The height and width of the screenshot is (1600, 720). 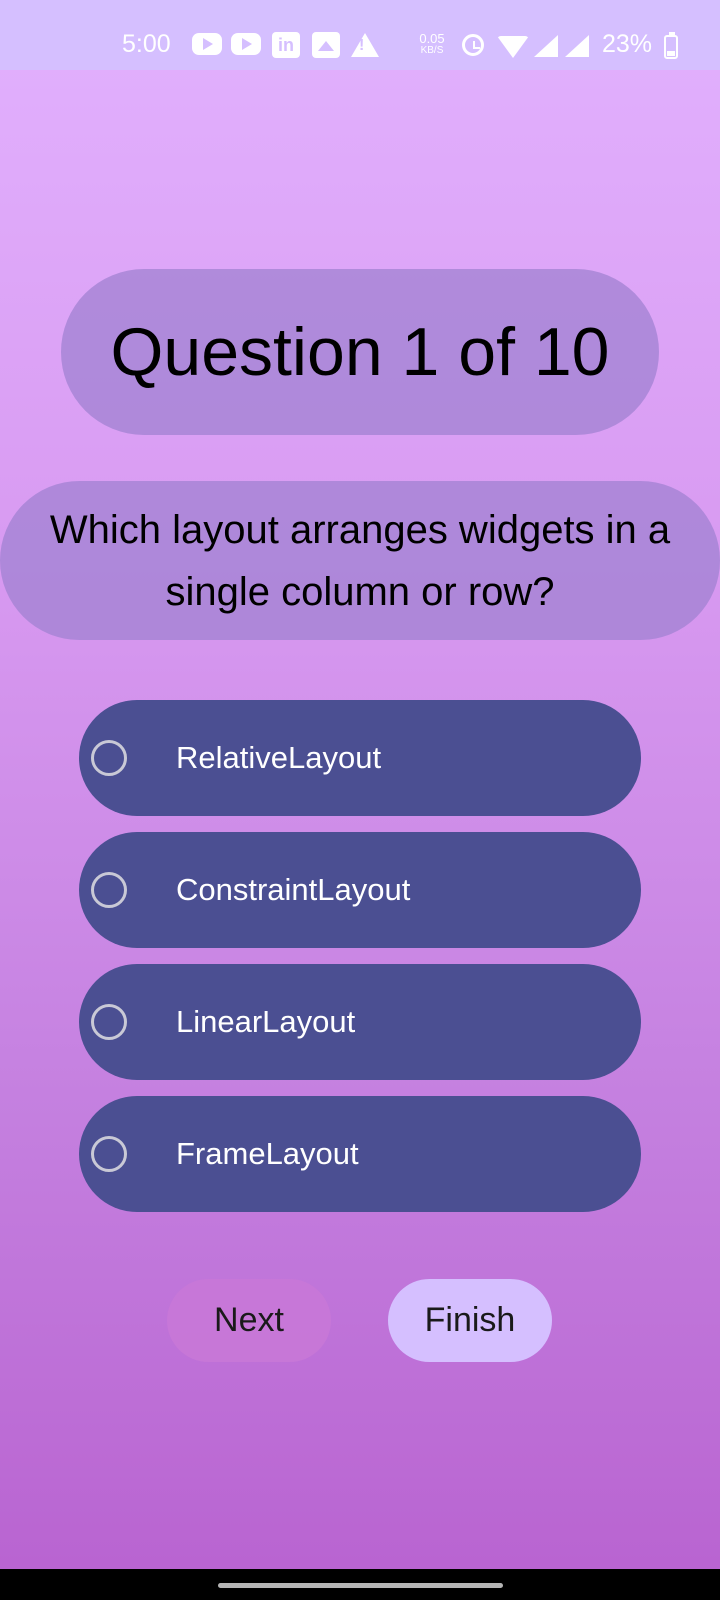 I want to click on status-time: 5:00, so click(x=146, y=44).